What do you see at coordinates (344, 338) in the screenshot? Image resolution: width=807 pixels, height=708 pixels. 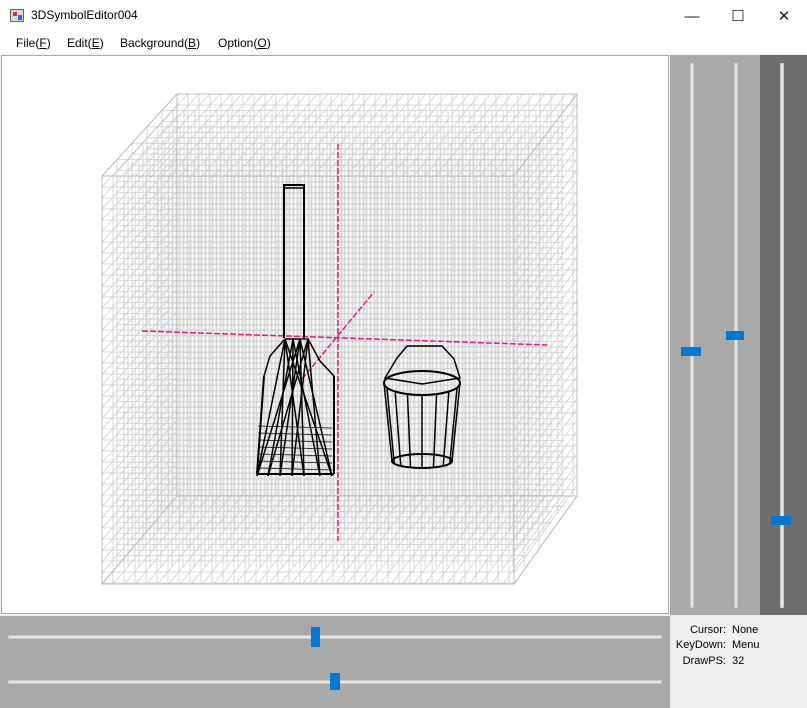 I see `x-axis` at bounding box center [344, 338].